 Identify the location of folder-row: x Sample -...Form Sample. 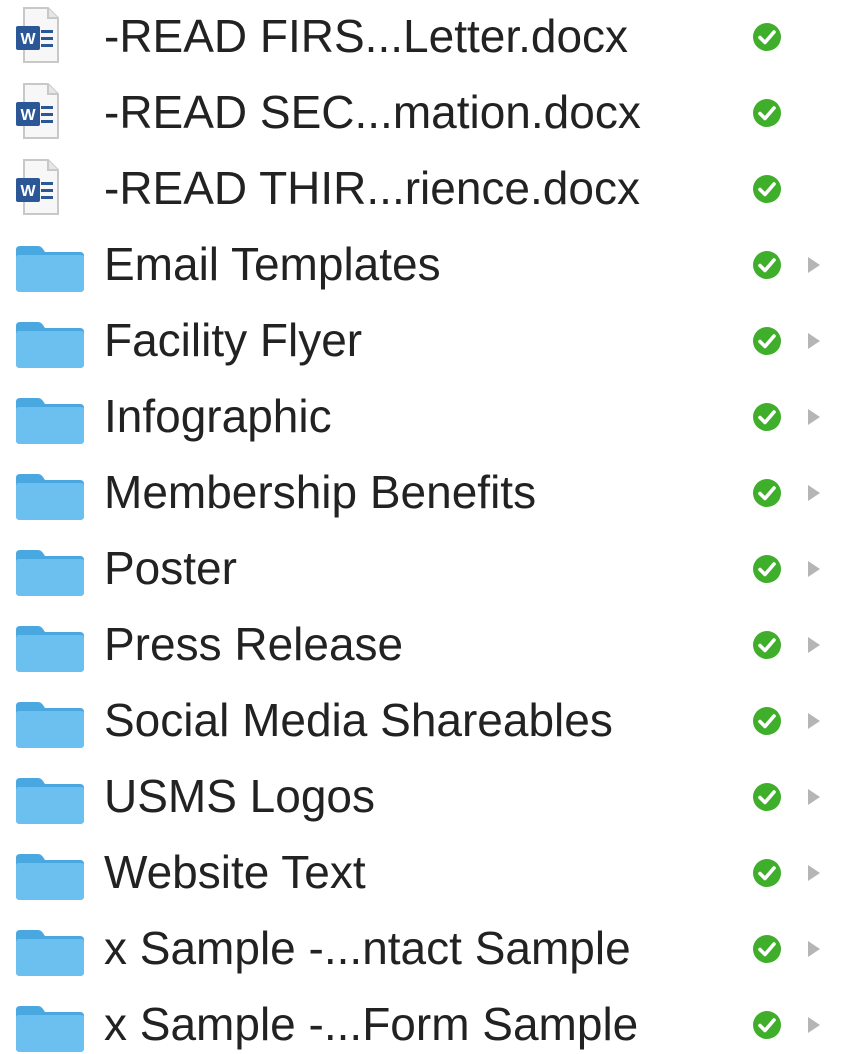
(424, 1021).